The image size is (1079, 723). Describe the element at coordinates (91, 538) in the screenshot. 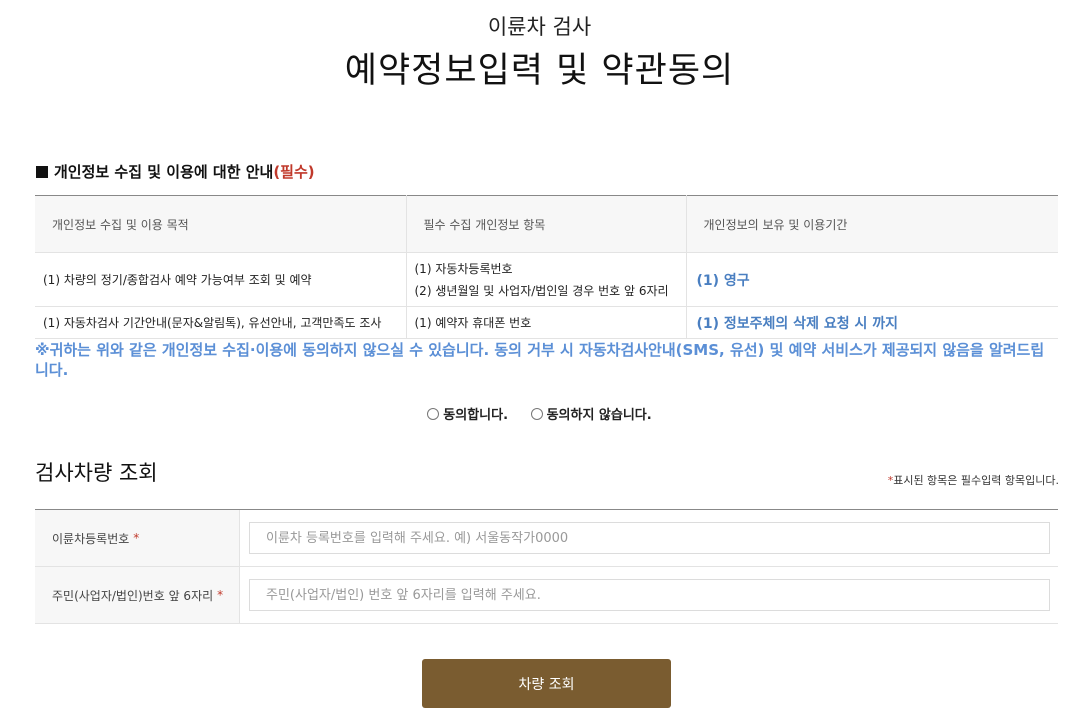

I see `registration-label-text: 이륜차등록번호` at that location.